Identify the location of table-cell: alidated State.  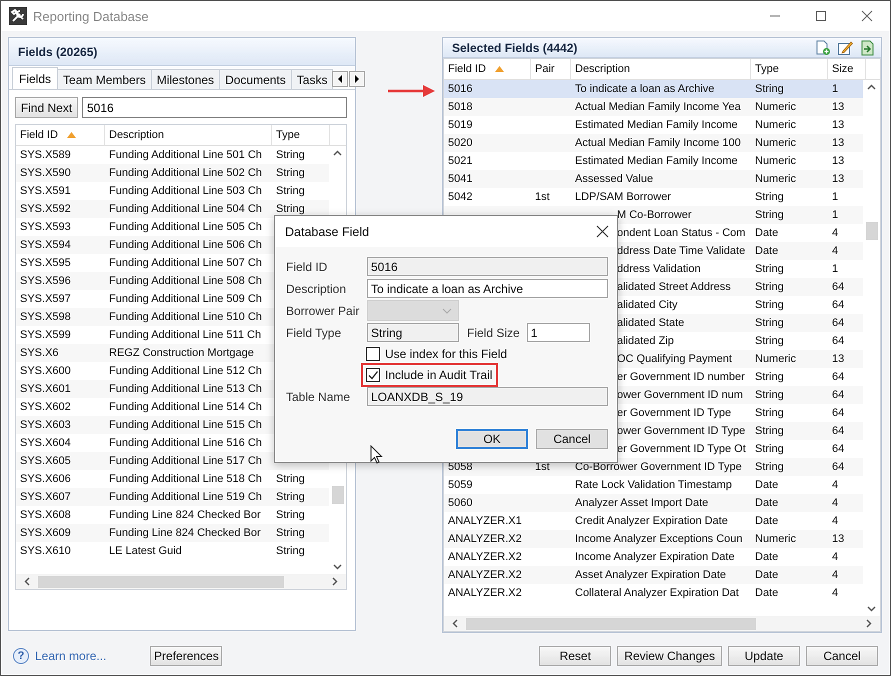
(650, 323).